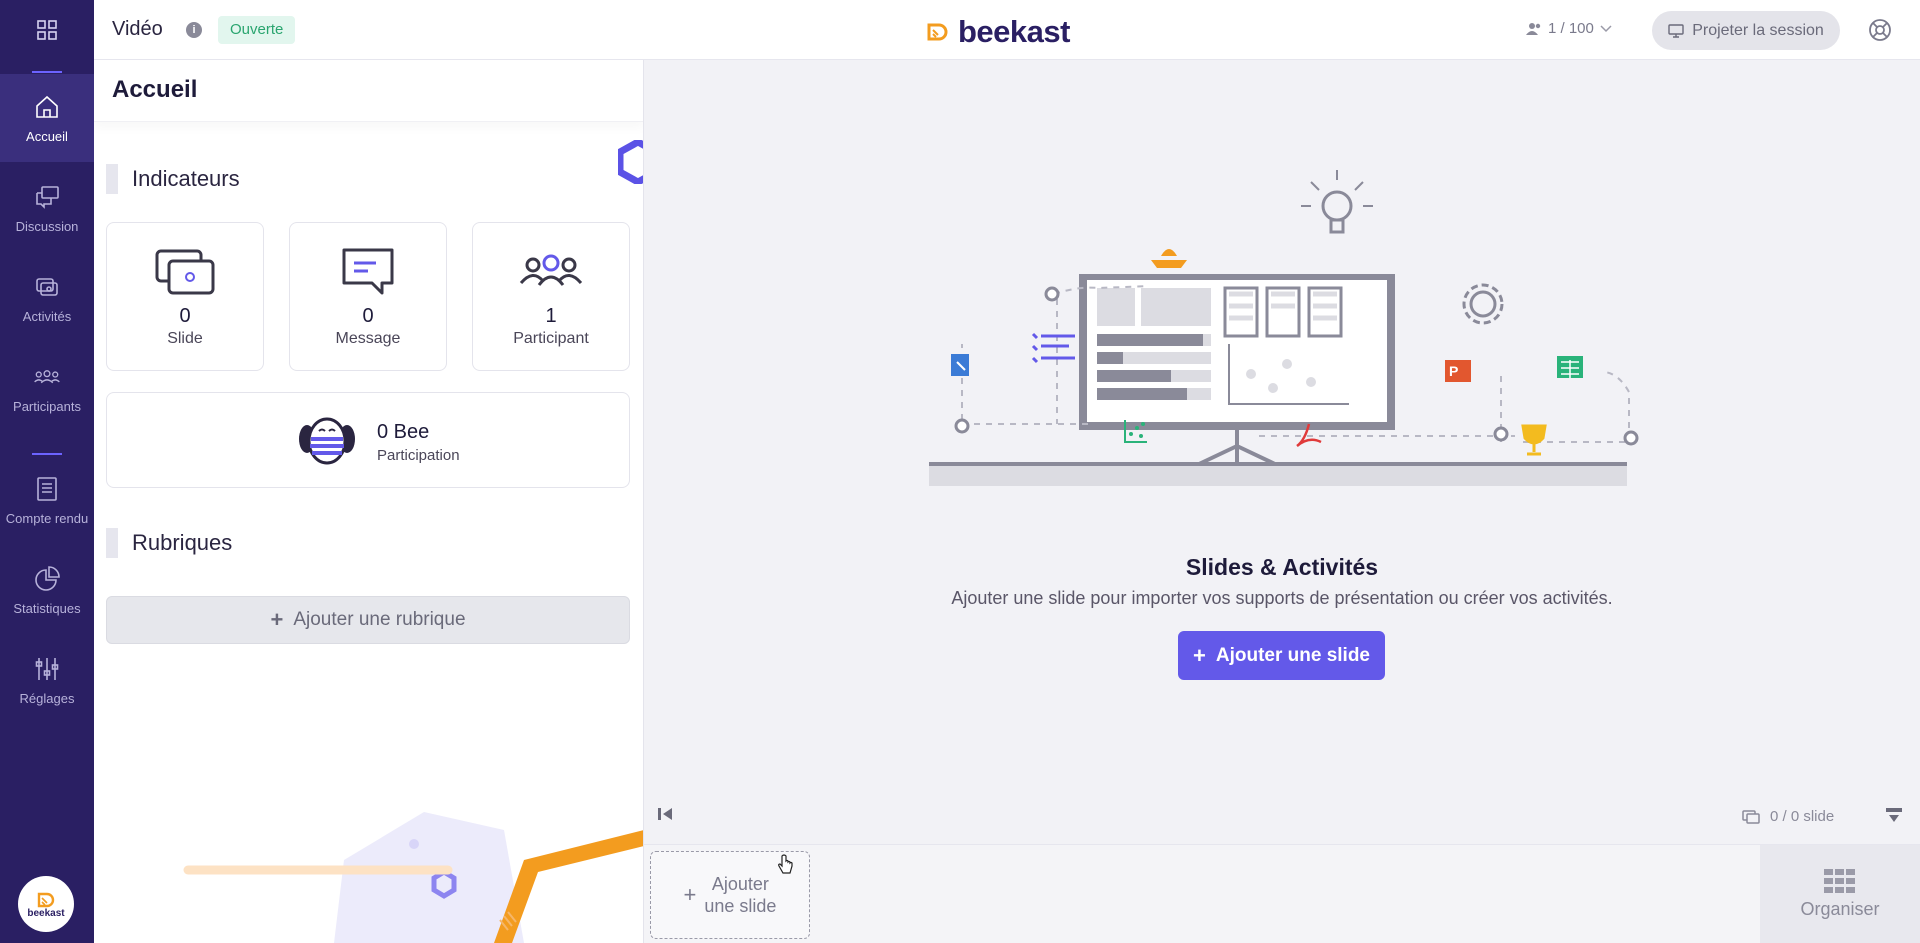 This screenshot has width=1920, height=943. I want to click on bee-participation-card: 0 Bee Participation, so click(368, 440).